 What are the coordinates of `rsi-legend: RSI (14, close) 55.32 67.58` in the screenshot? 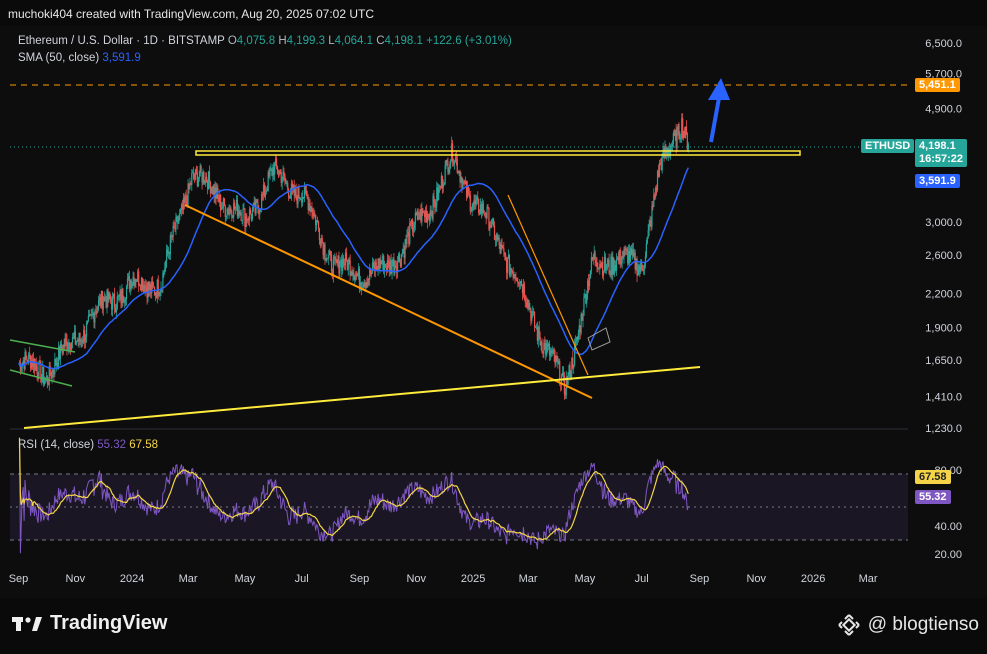 It's located at (88, 445).